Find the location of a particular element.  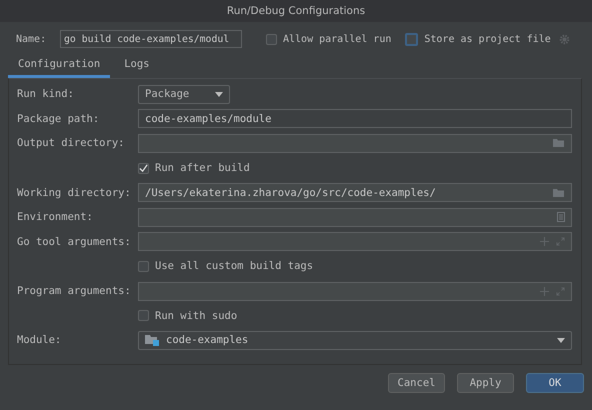

field-label: Name: is located at coordinates (32, 39).